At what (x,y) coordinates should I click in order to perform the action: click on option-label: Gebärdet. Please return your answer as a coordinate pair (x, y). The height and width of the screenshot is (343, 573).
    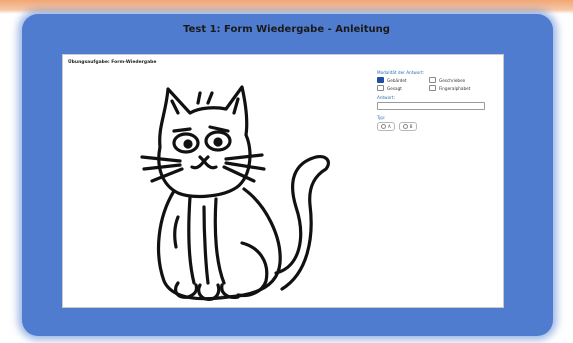
    Looking at the image, I should click on (397, 80).